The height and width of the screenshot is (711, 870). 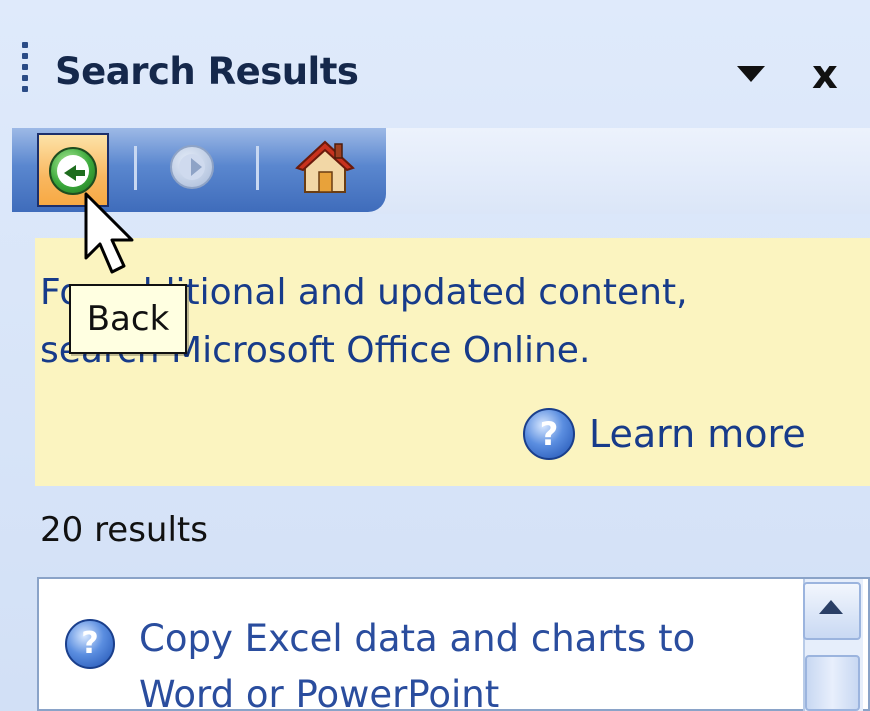 I want to click on back-tooltip: Back, so click(x=128, y=319).